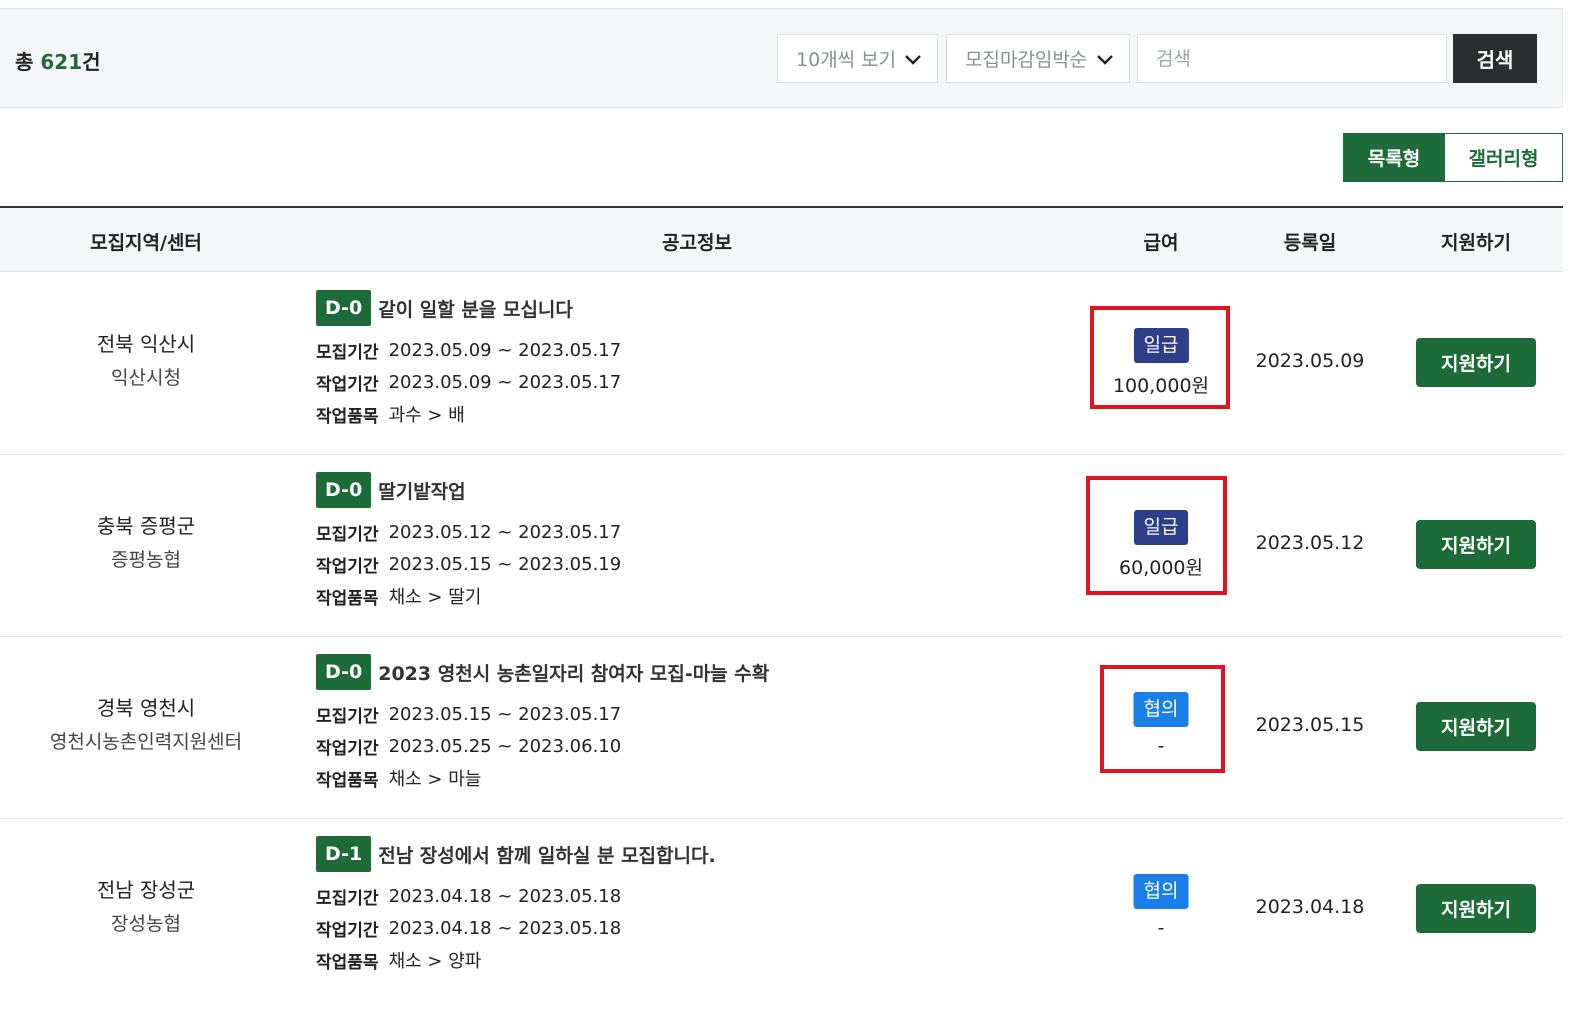 Image resolution: width=1595 pixels, height=1014 pixels. I want to click on job-title-link: 2023 영천시 농촌일자리 참여자 모집-마늘 수확, so click(573, 672).